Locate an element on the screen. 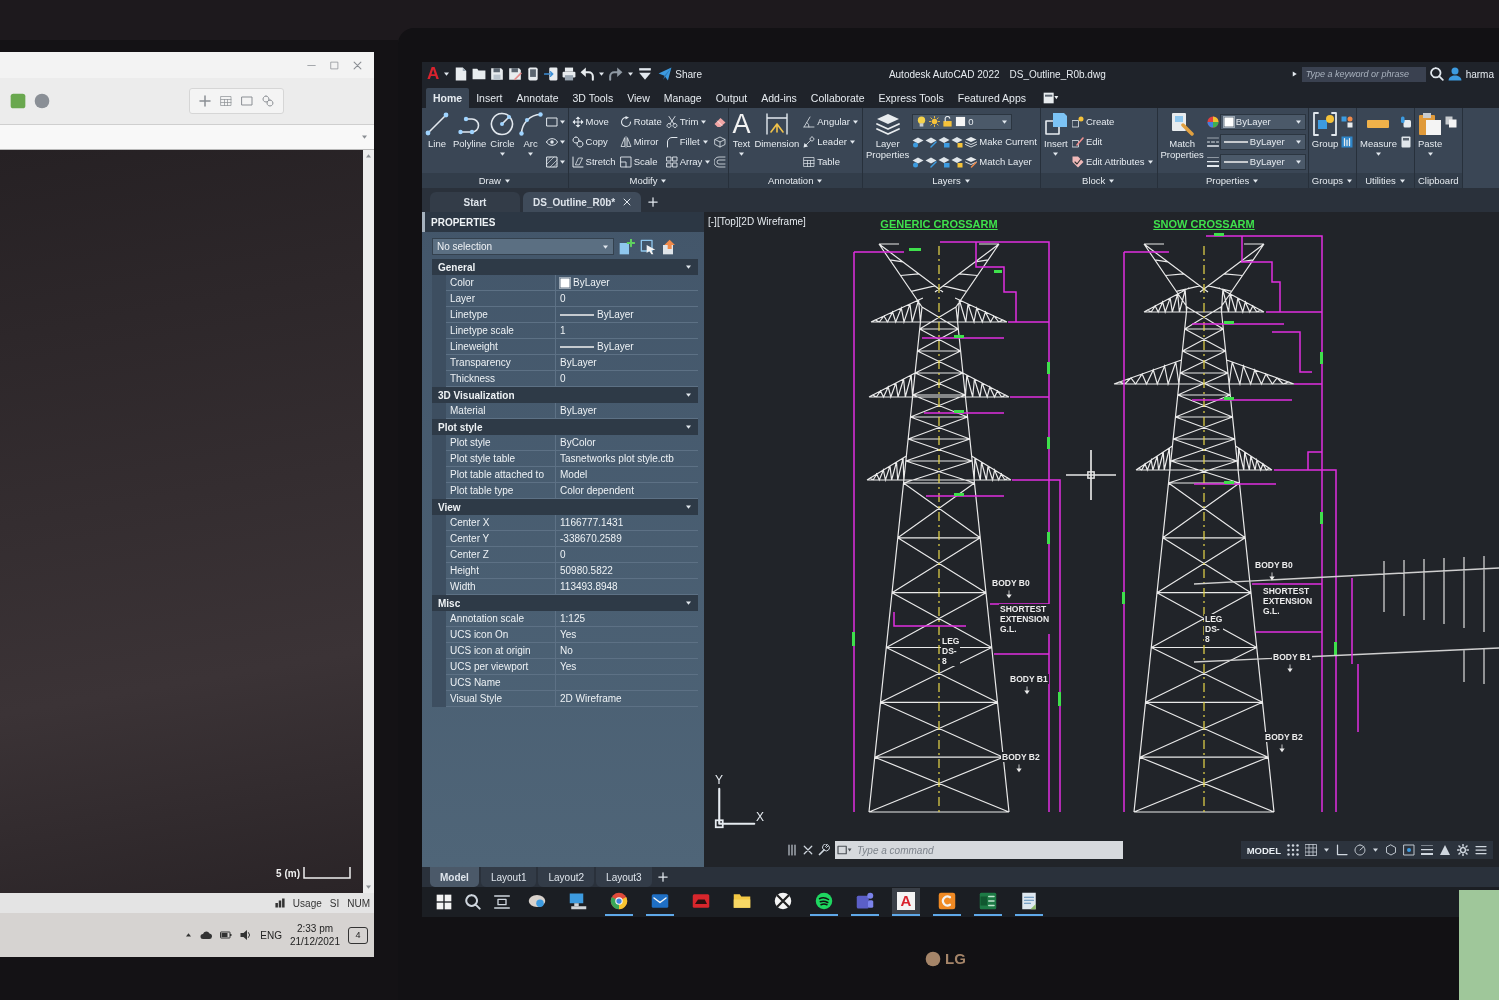 Image resolution: width=1499 pixels, height=1000 pixels. shapes-icon is located at coordinates (1347, 121).